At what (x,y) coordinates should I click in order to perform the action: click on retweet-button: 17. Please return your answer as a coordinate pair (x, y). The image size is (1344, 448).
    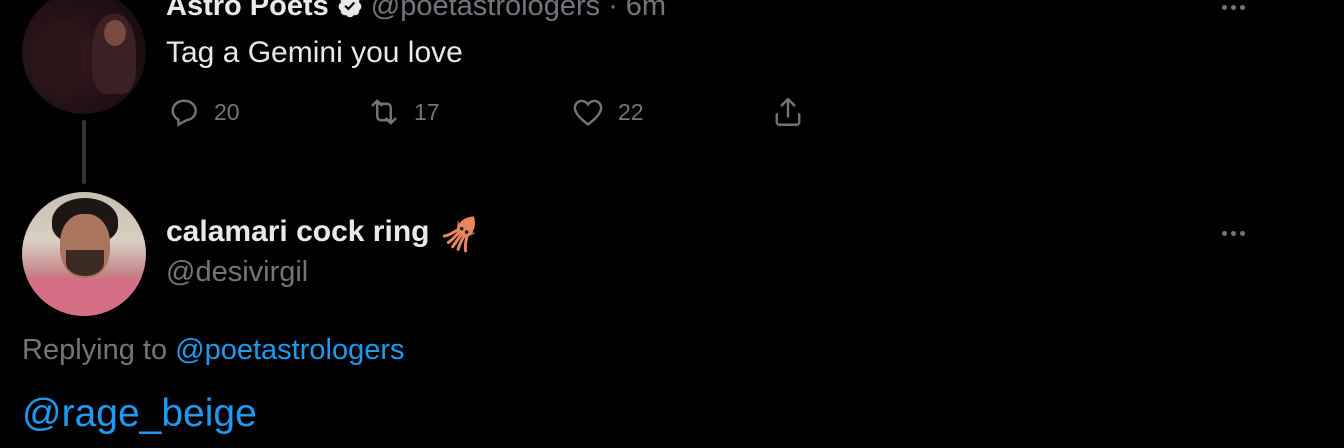
    Looking at the image, I should click on (403, 112).